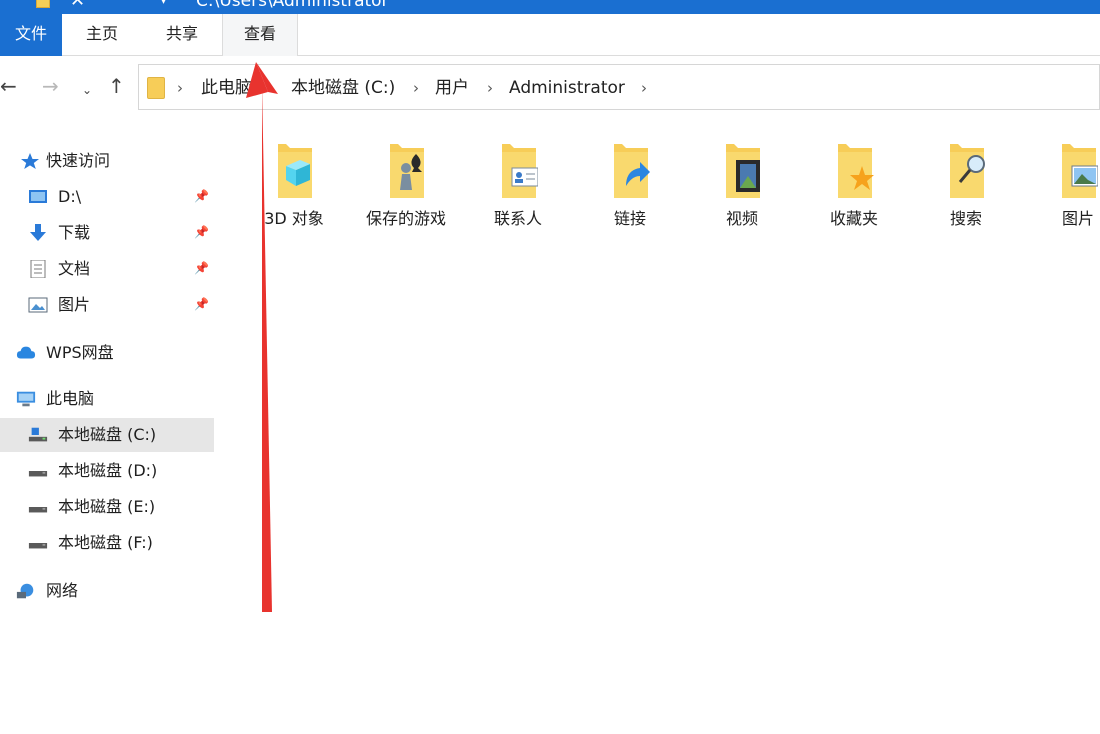 The image size is (1100, 734). What do you see at coordinates (567, 88) in the screenshot?
I see `breadcrumb-administrator: Administrator` at bounding box center [567, 88].